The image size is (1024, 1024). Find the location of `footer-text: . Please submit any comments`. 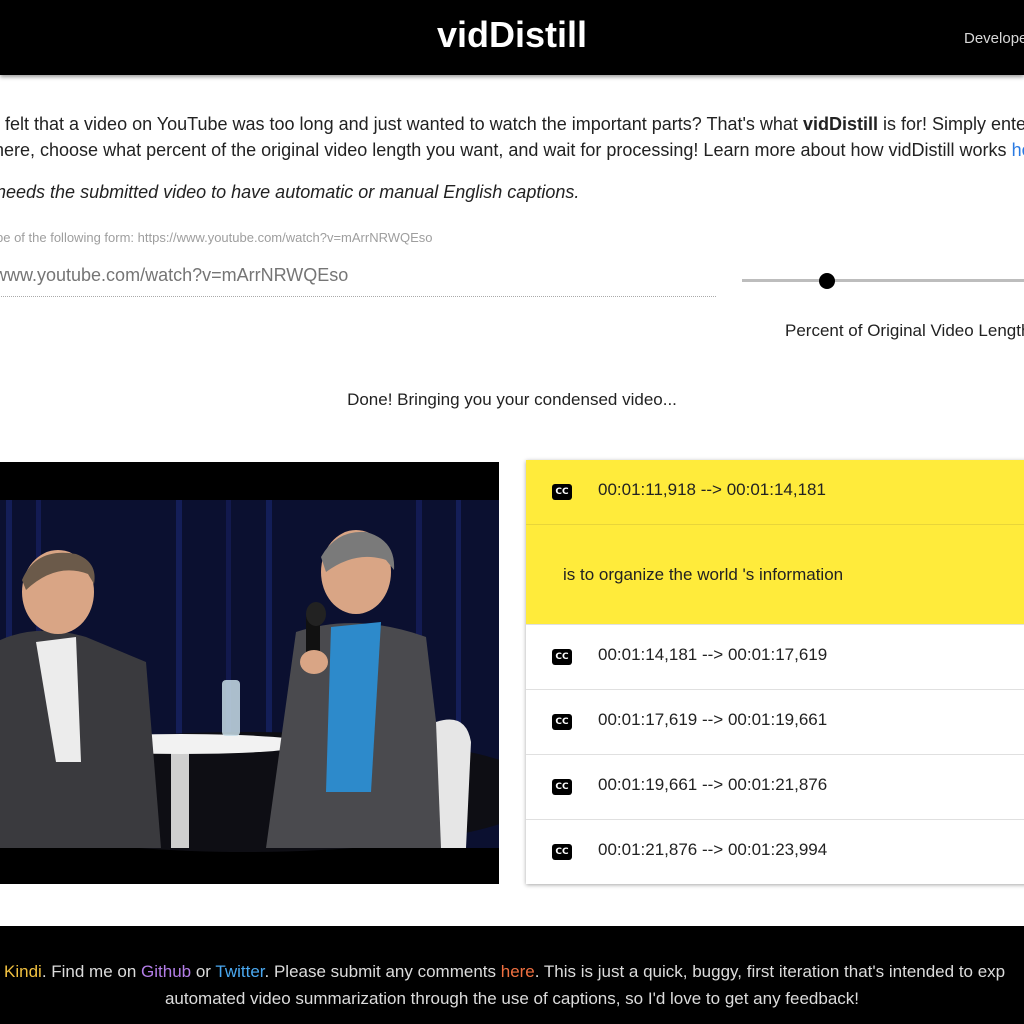

footer-text: . Please submit any comments is located at coordinates (382, 971).